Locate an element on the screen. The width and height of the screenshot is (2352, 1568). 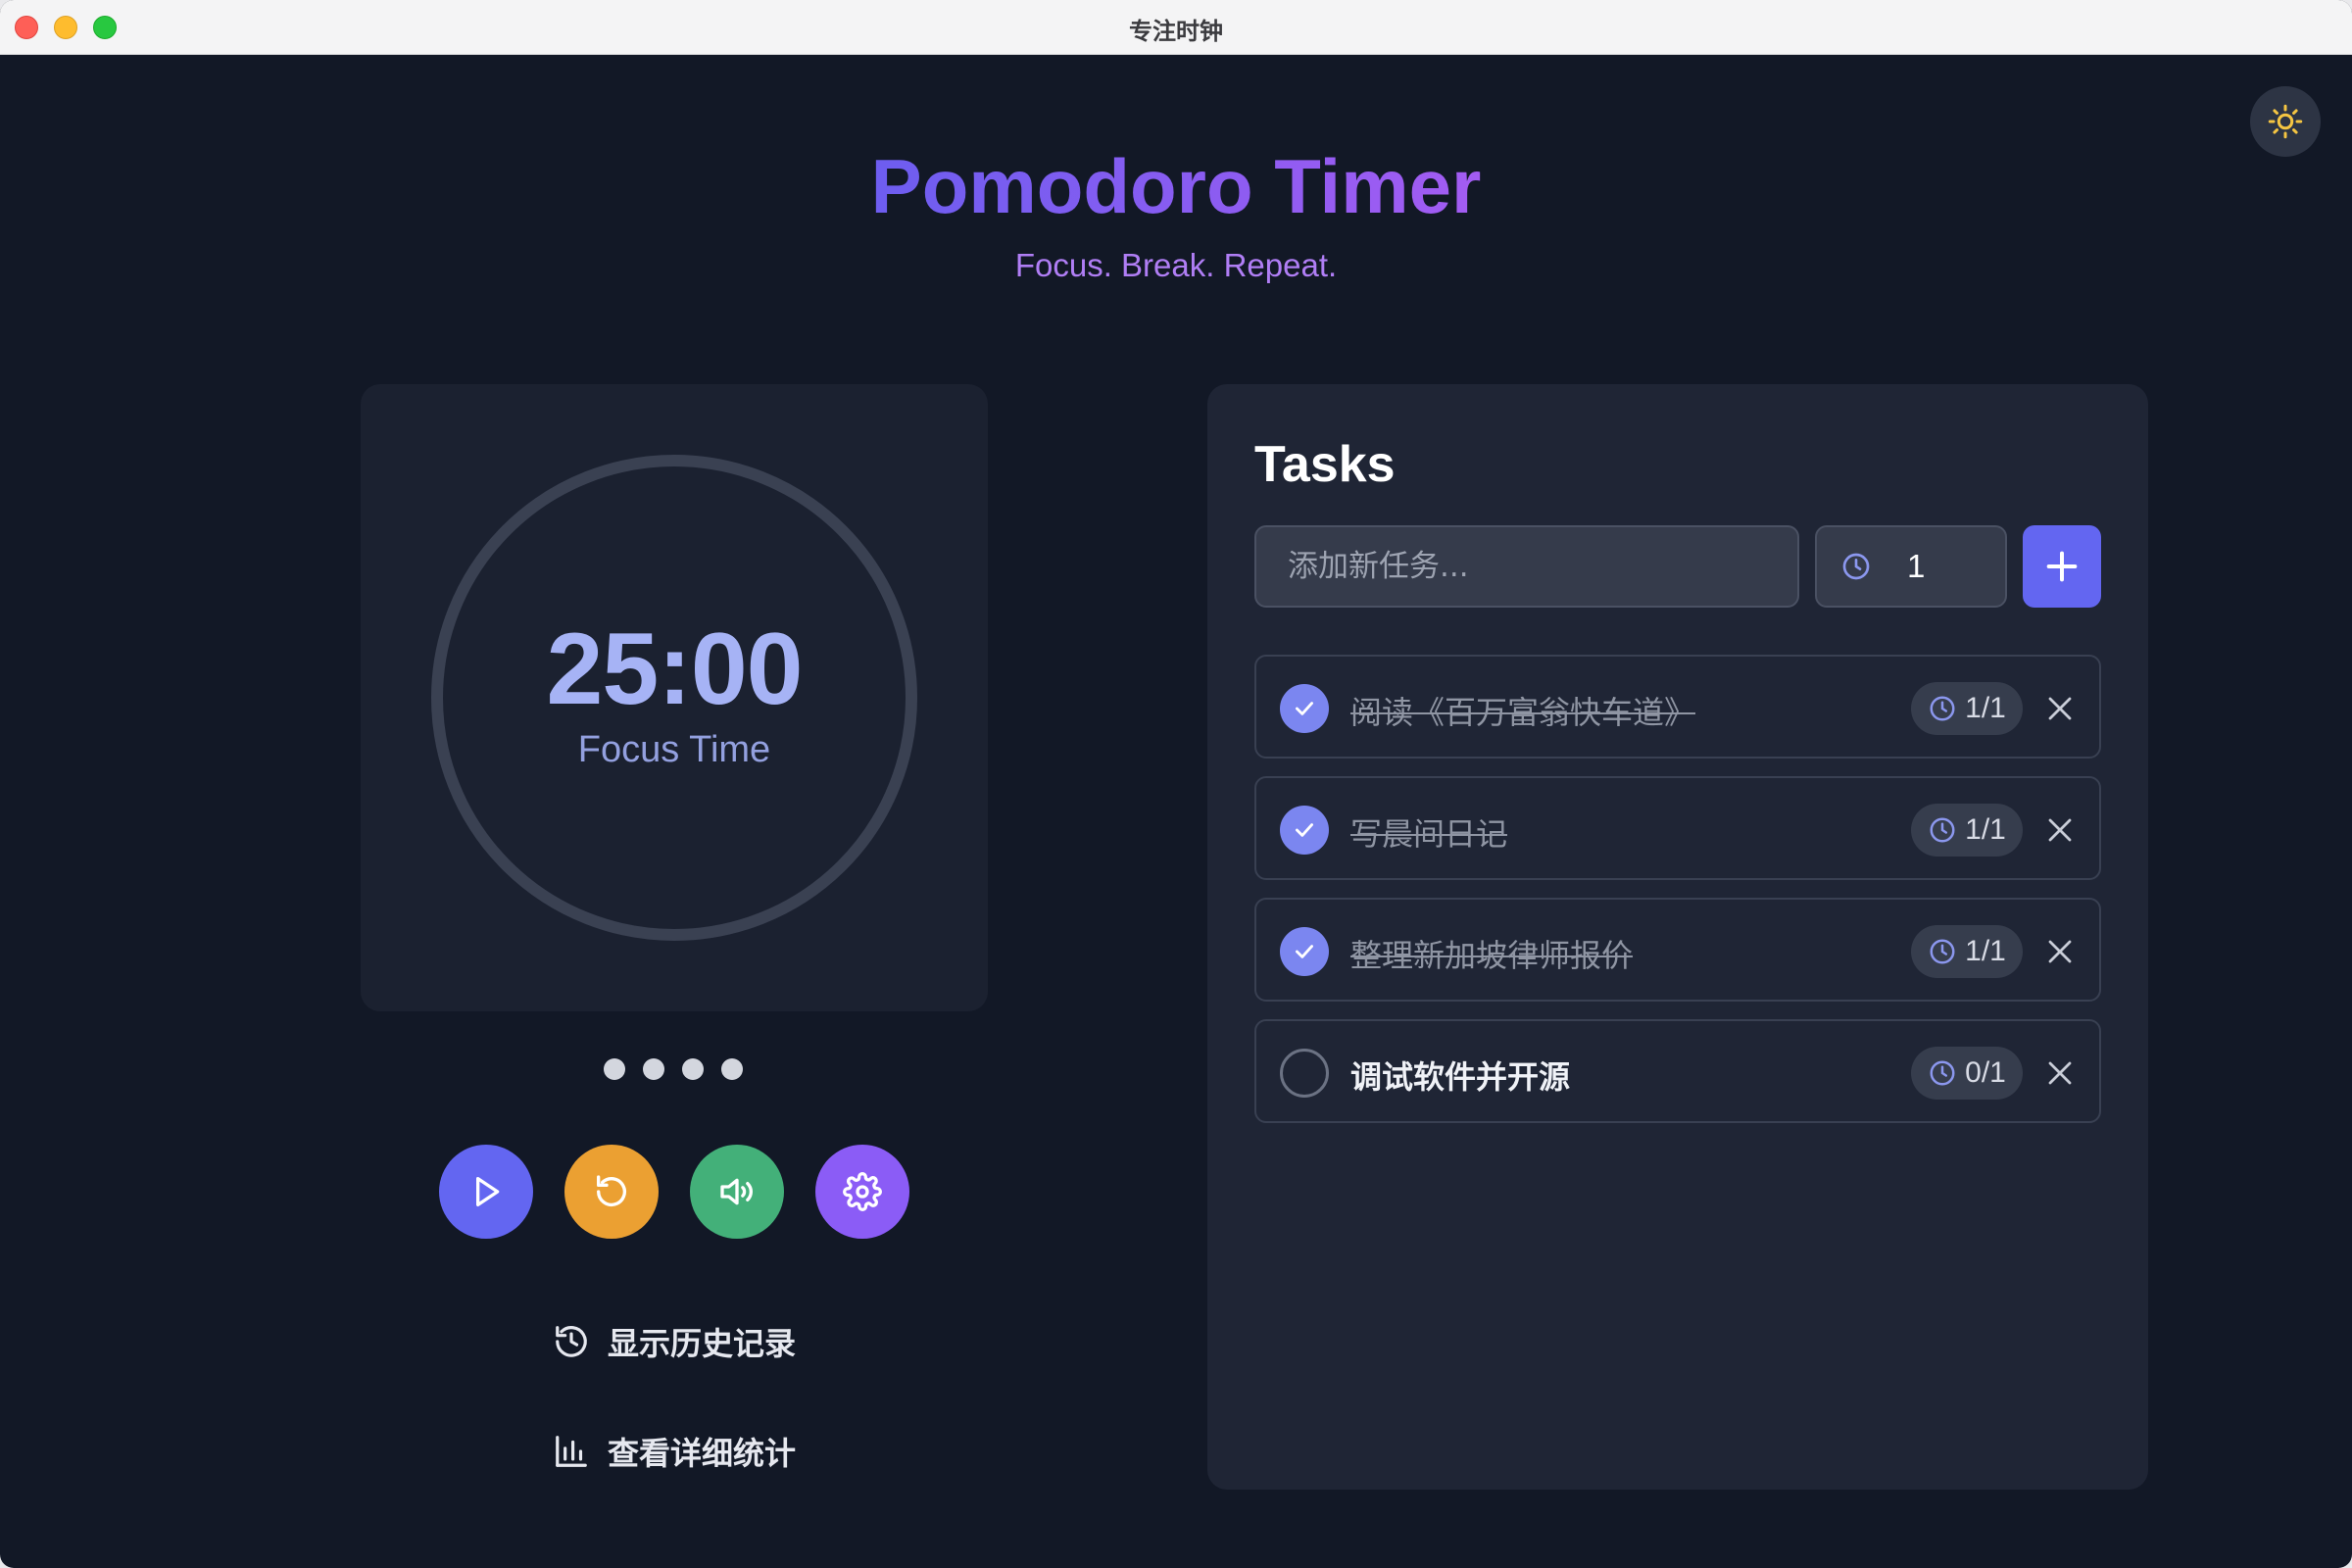
page-subtitle: Focus. Break. Repeat. is located at coordinates (1176, 265).